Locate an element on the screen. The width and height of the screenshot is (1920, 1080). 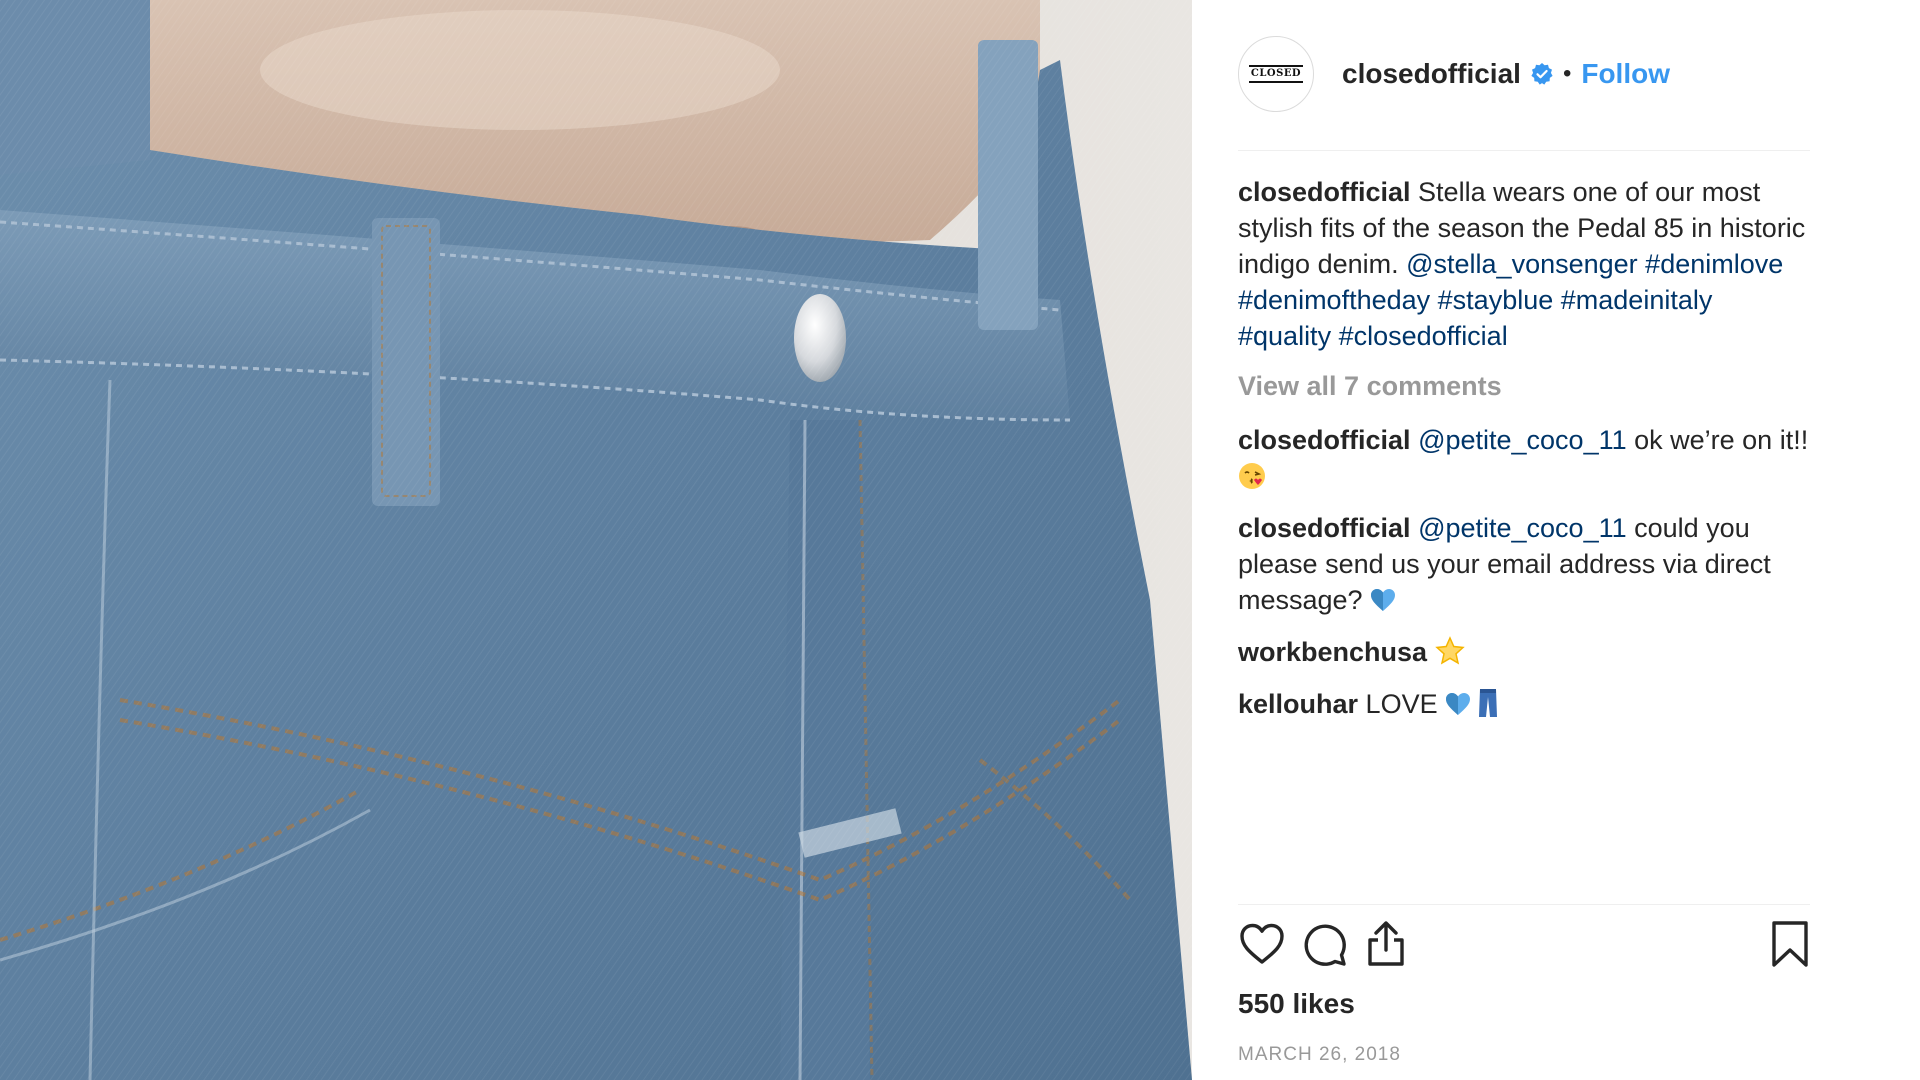
bookmark-icon is located at coordinates (1790, 944).